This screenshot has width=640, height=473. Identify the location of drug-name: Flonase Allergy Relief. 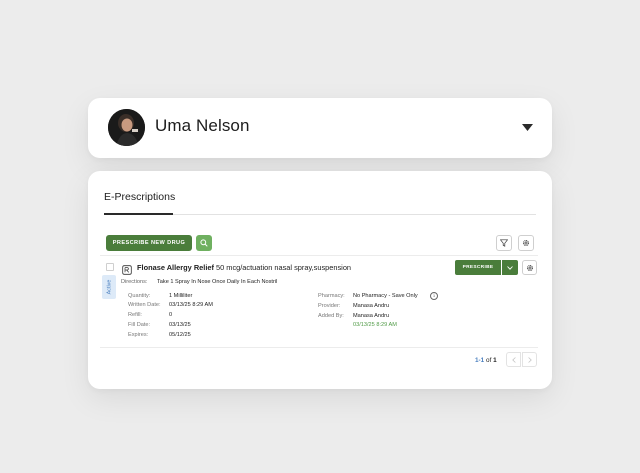
(175, 267).